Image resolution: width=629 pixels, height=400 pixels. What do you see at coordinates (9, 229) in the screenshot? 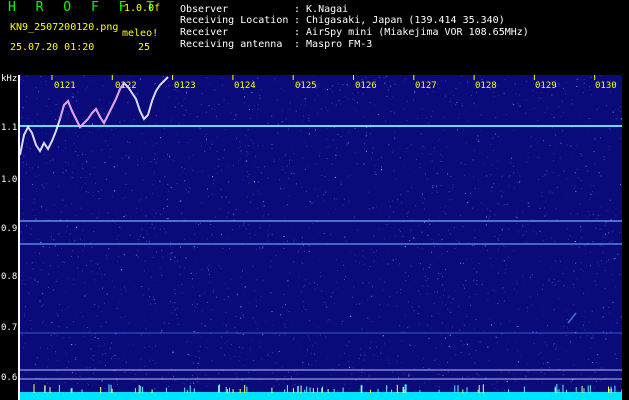
I see `y-tick-label: 0.9` at bounding box center [9, 229].